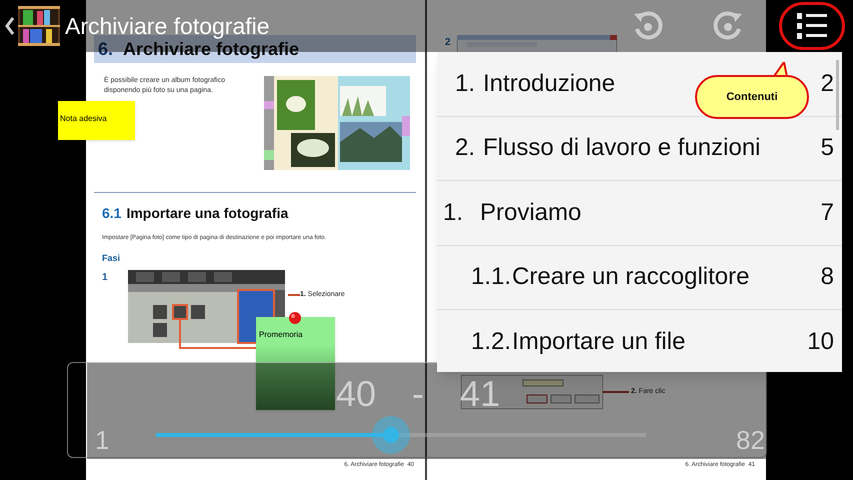 This screenshot has width=853, height=480. What do you see at coordinates (112, 213) in the screenshot?
I see `section-number: 6.1` at bounding box center [112, 213].